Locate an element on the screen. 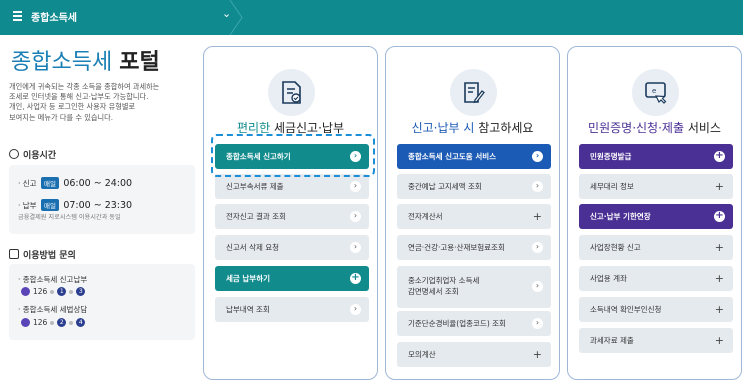  button-label: 세금 납부하기 is located at coordinates (248, 278).